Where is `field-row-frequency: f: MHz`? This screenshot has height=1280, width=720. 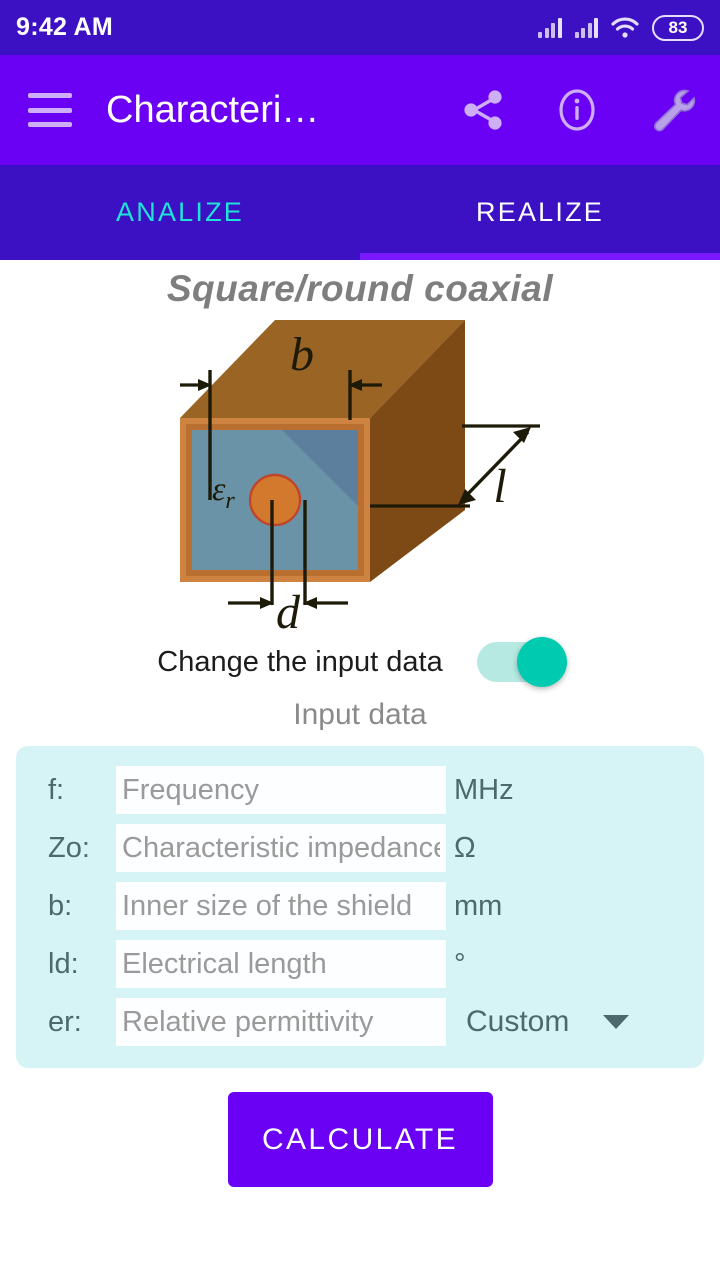 field-row-frequency: f: MHz is located at coordinates (360, 790).